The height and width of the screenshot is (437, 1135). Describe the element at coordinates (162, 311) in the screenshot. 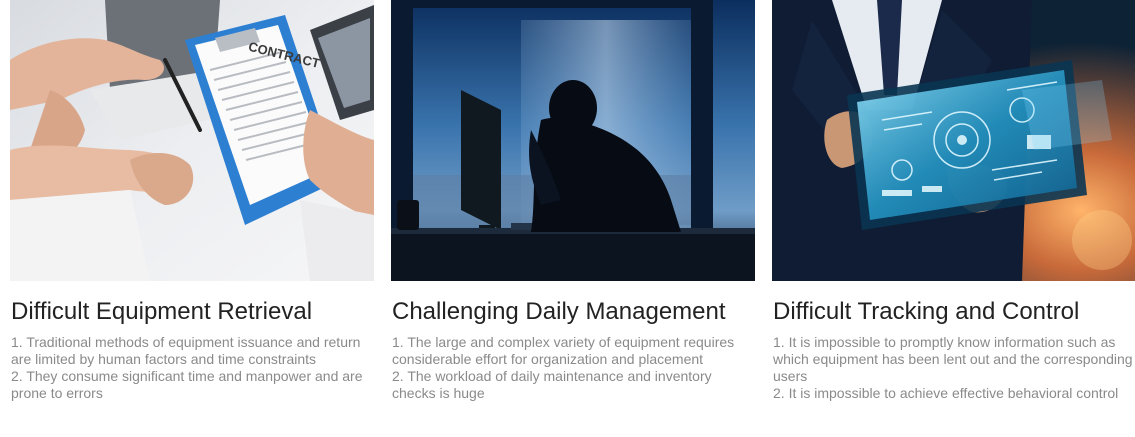

I see `card-title: Difficult Equipment Retrieval` at that location.